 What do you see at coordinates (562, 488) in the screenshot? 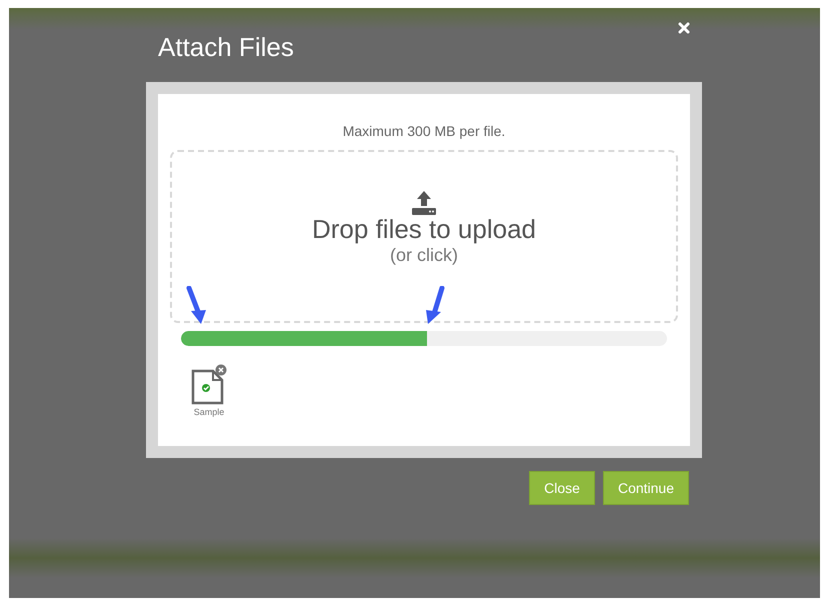
I see `dialog-button: Close` at bounding box center [562, 488].